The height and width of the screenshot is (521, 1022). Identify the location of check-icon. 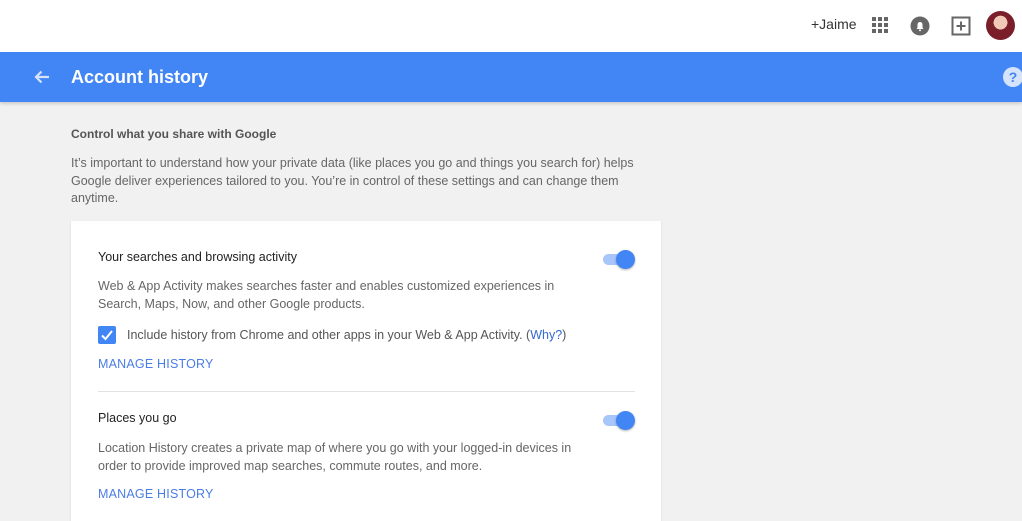
(107, 335).